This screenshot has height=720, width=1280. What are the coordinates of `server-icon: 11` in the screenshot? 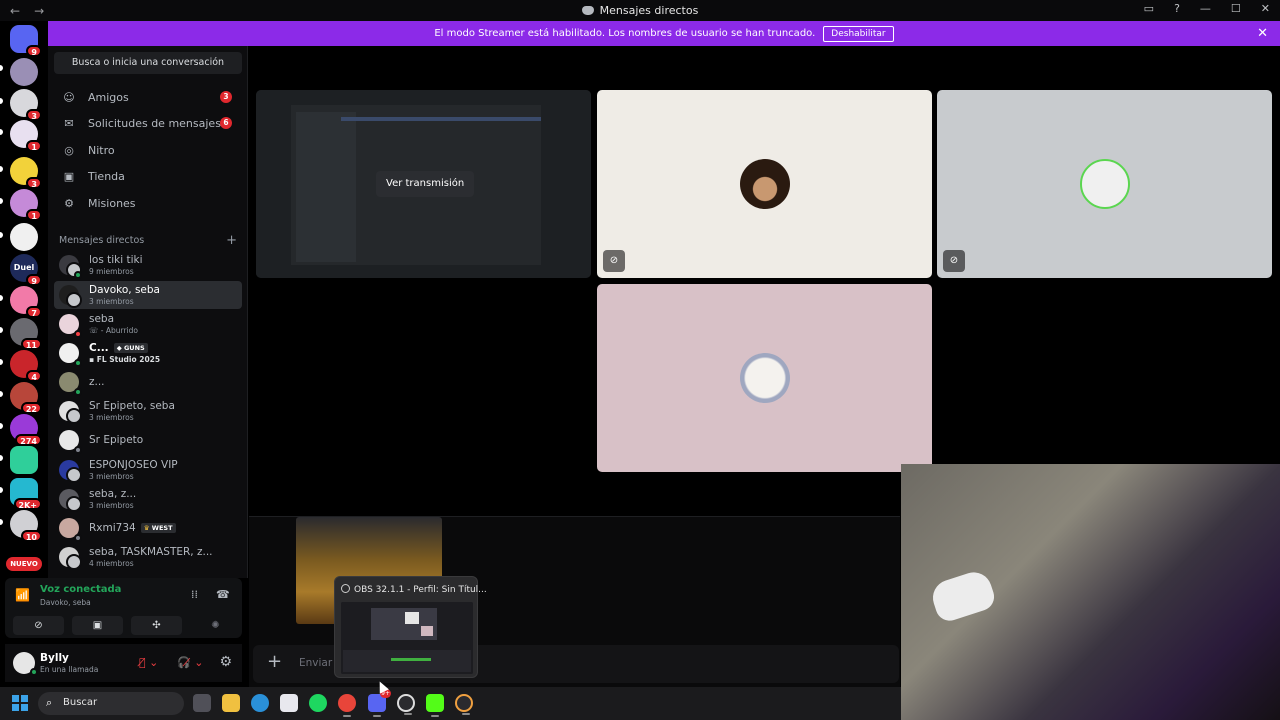 It's located at (26, 334).